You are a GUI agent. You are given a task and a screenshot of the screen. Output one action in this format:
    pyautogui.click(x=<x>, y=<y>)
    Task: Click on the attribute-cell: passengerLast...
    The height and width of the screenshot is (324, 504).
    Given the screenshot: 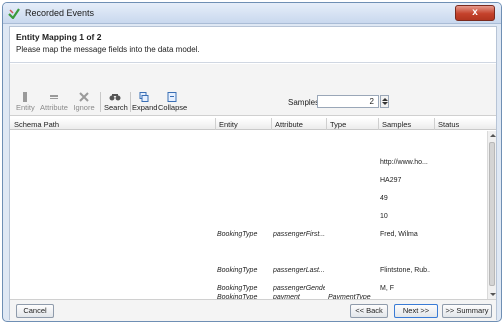 What is the action you would take?
    pyautogui.click(x=299, y=270)
    